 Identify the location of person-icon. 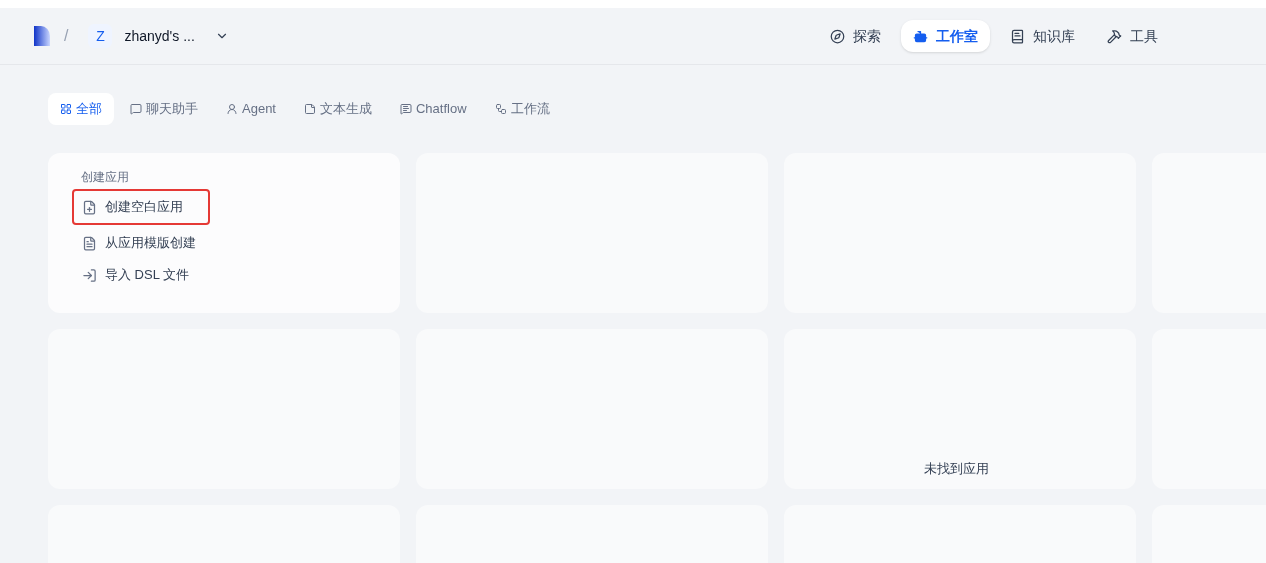
(232, 109).